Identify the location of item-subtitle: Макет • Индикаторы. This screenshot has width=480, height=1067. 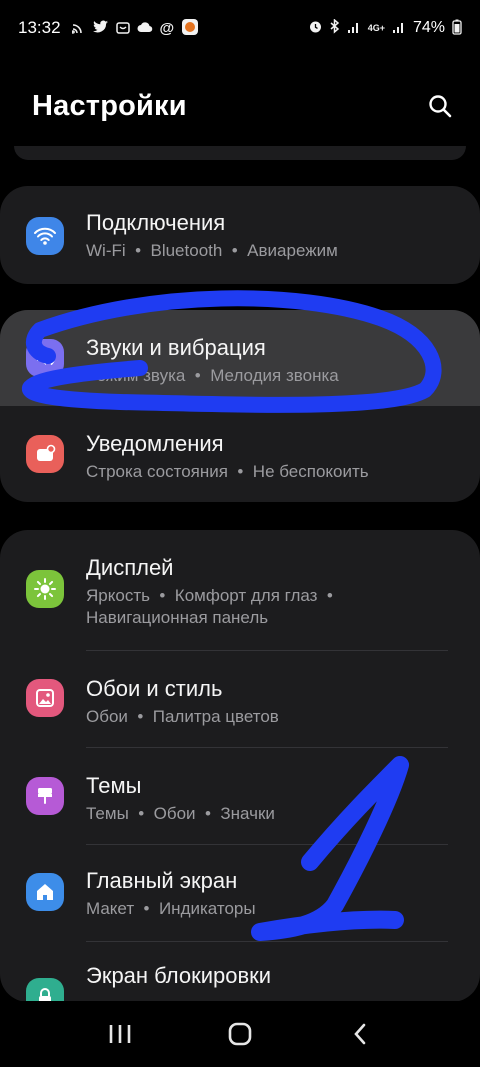
(171, 908).